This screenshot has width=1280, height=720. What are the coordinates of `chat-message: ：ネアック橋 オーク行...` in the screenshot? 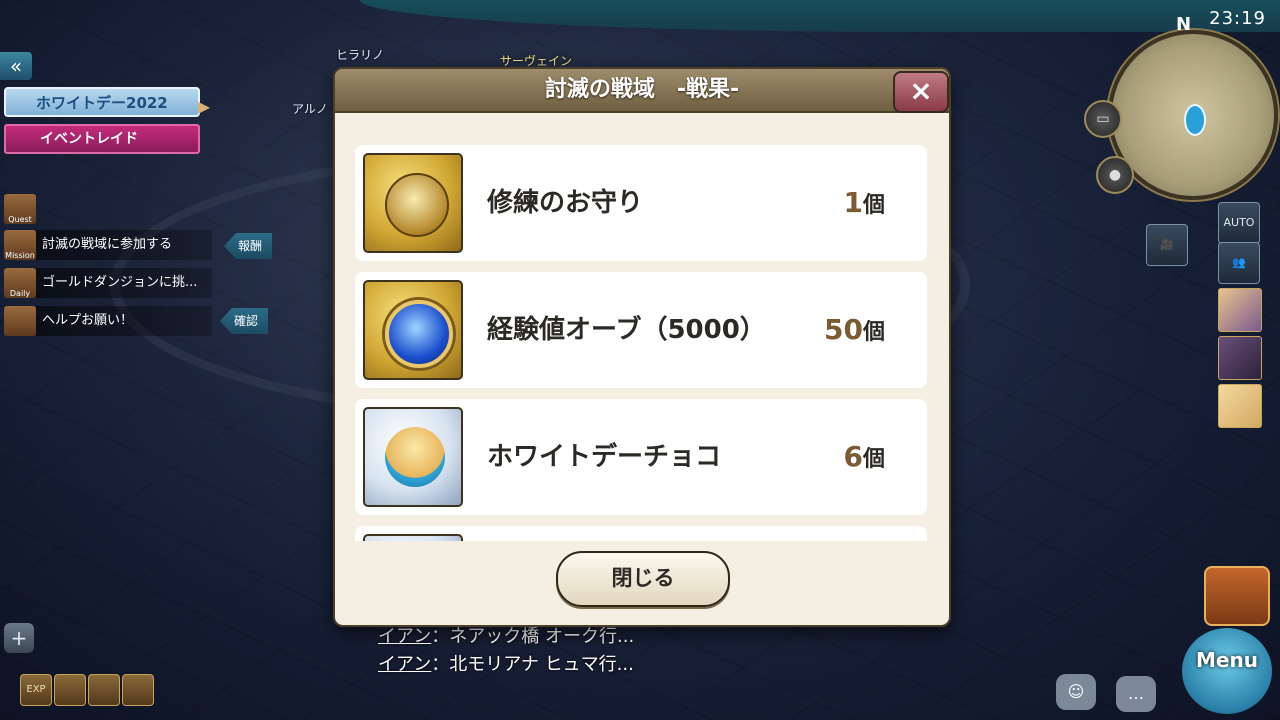 It's located at (533, 636).